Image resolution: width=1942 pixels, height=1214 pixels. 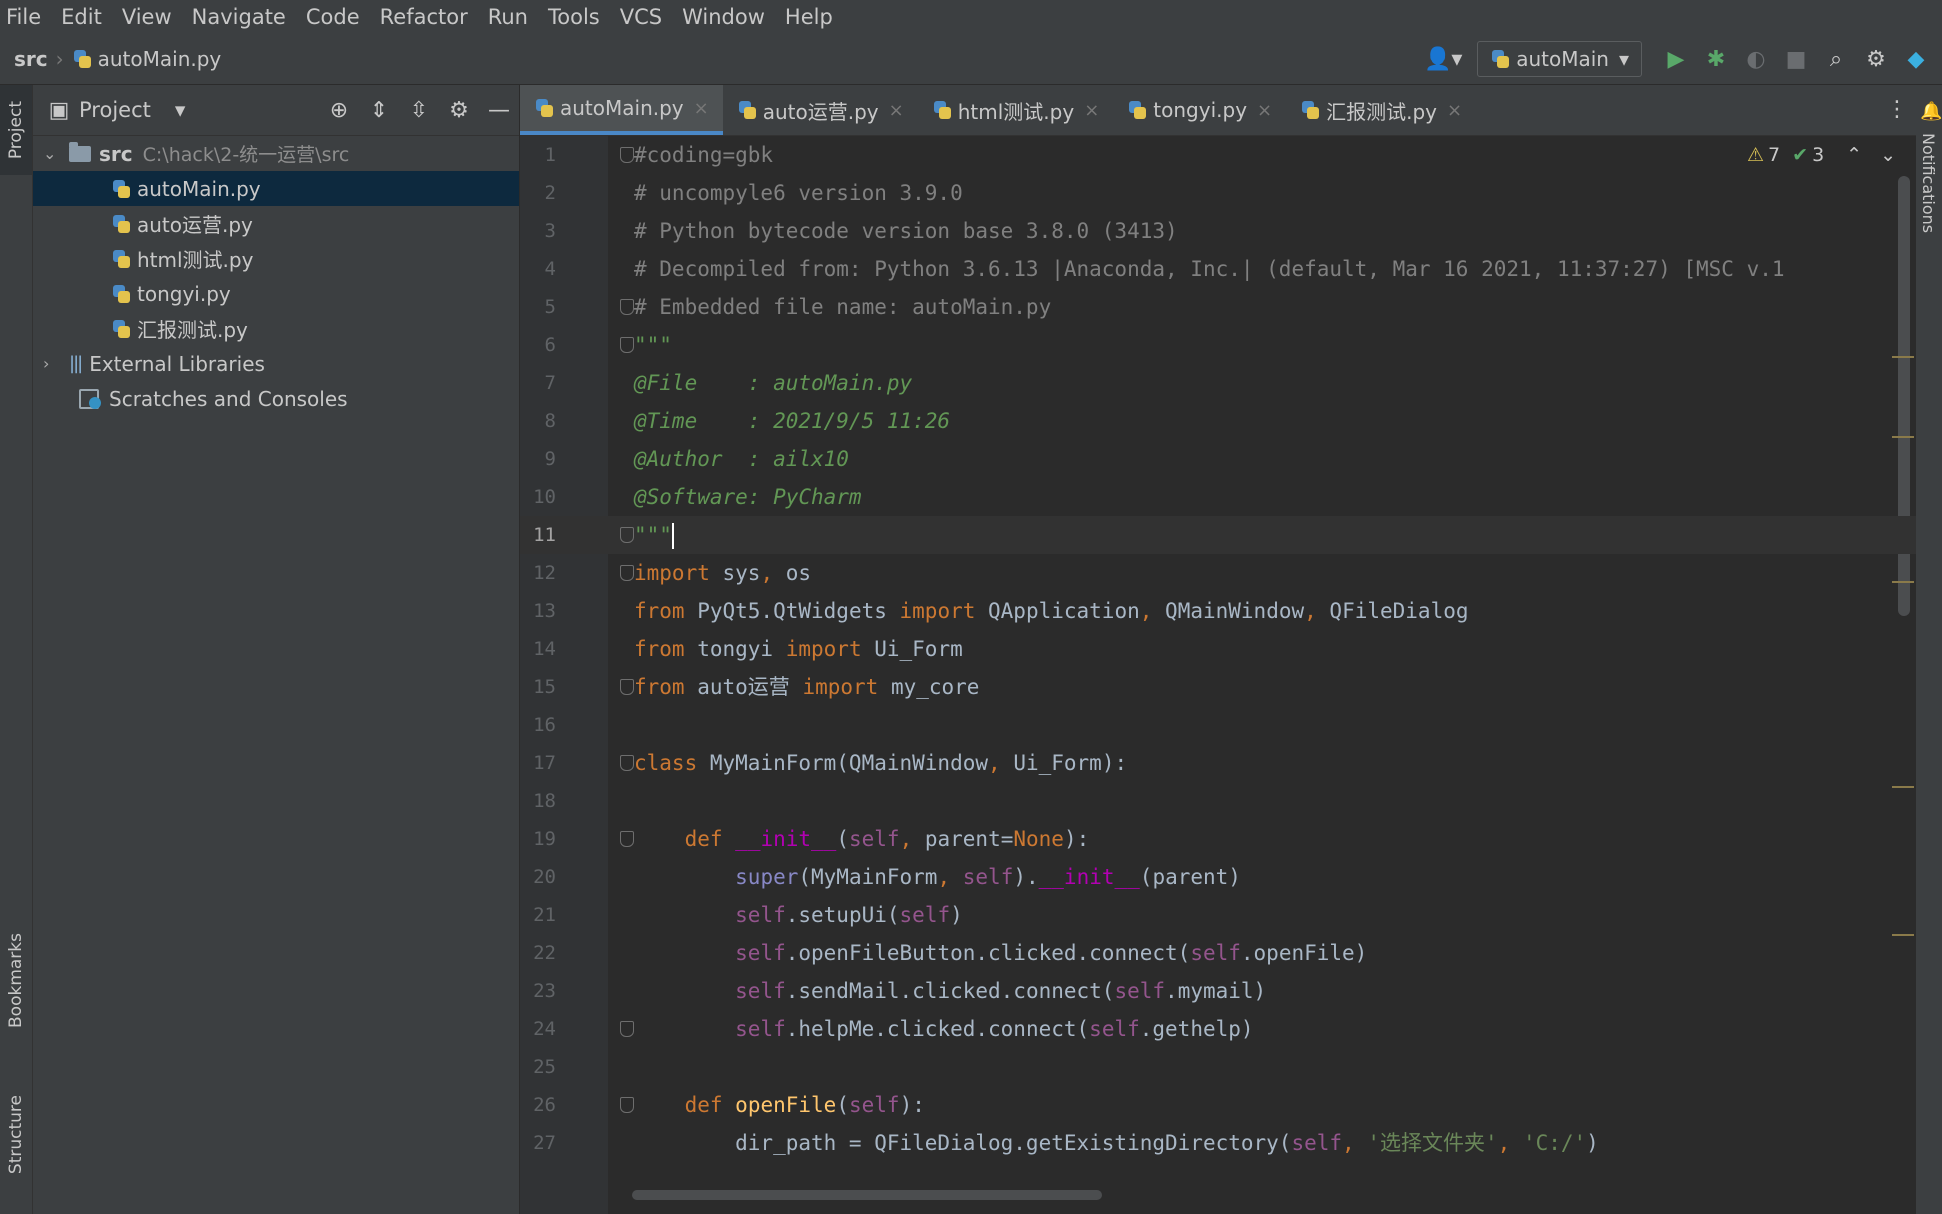 I want to click on menu-tools: Tools, so click(x=574, y=17).